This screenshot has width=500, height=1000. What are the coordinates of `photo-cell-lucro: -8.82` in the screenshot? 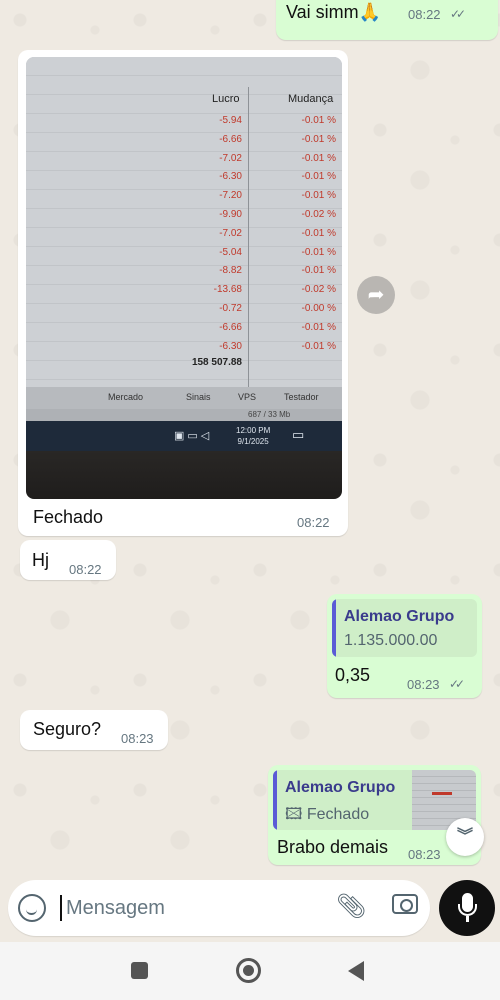 It's located at (230, 271).